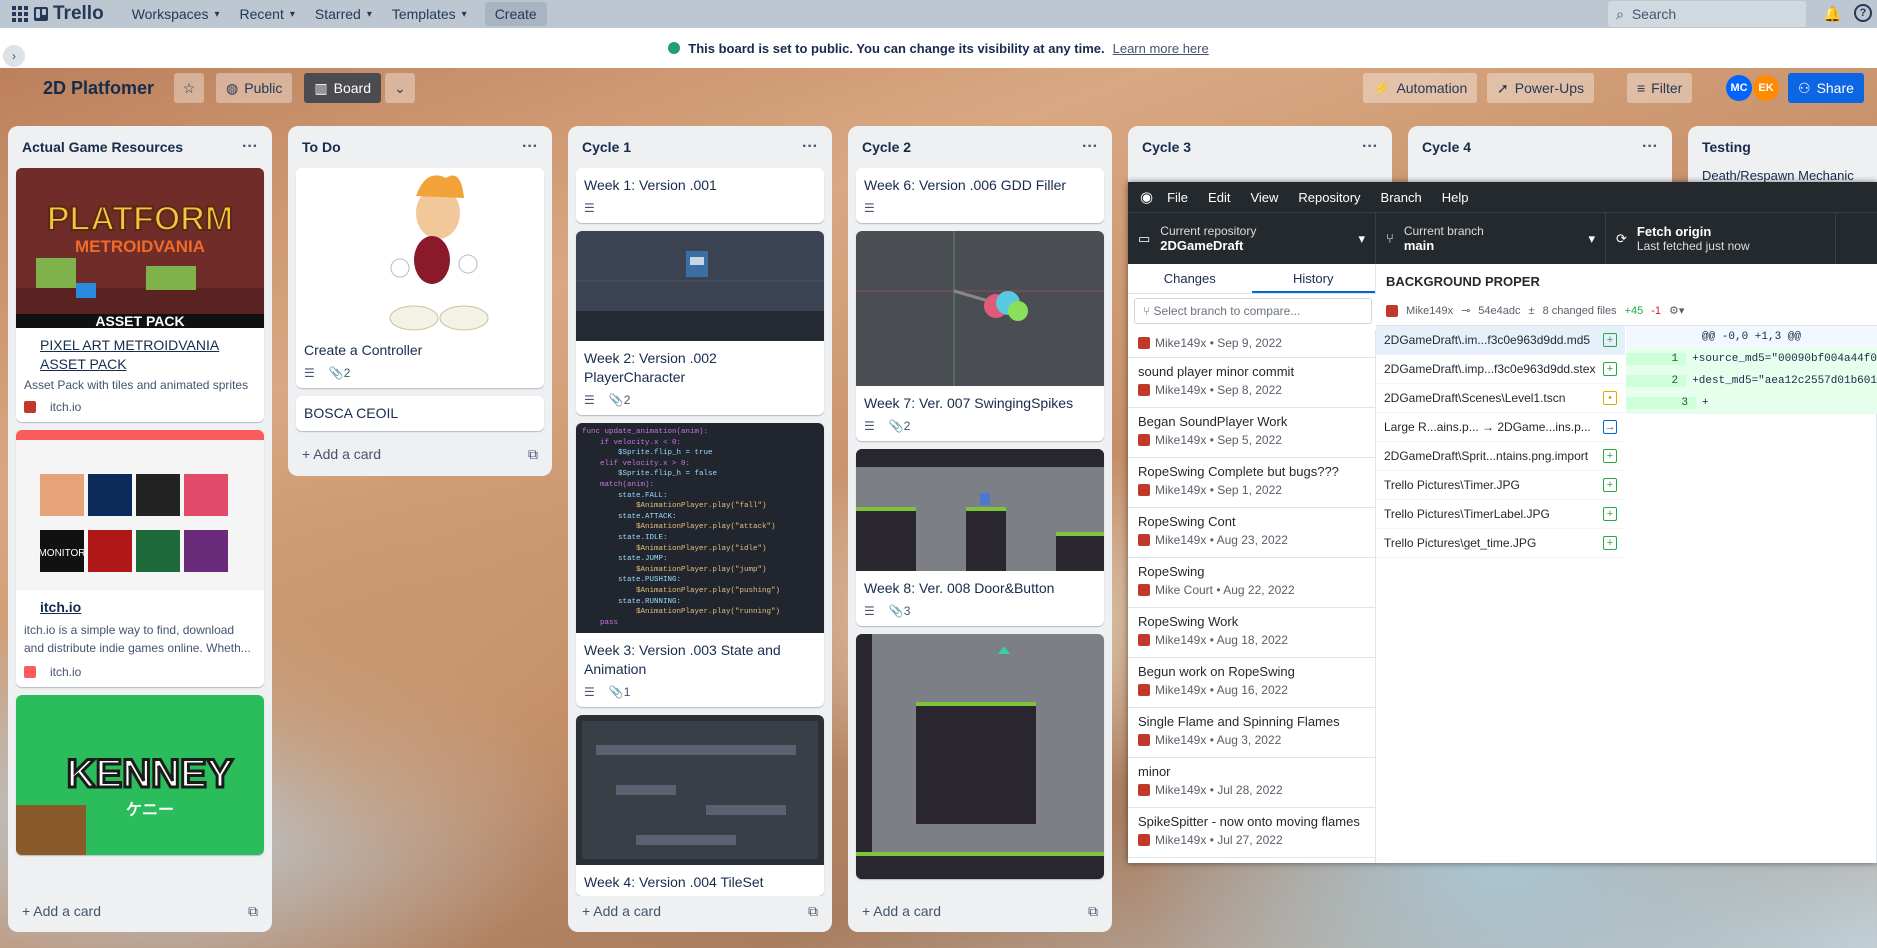 Image resolution: width=1877 pixels, height=948 pixels. Describe the element at coordinates (1177, 197) in the screenshot. I see `menu-file: File` at that location.